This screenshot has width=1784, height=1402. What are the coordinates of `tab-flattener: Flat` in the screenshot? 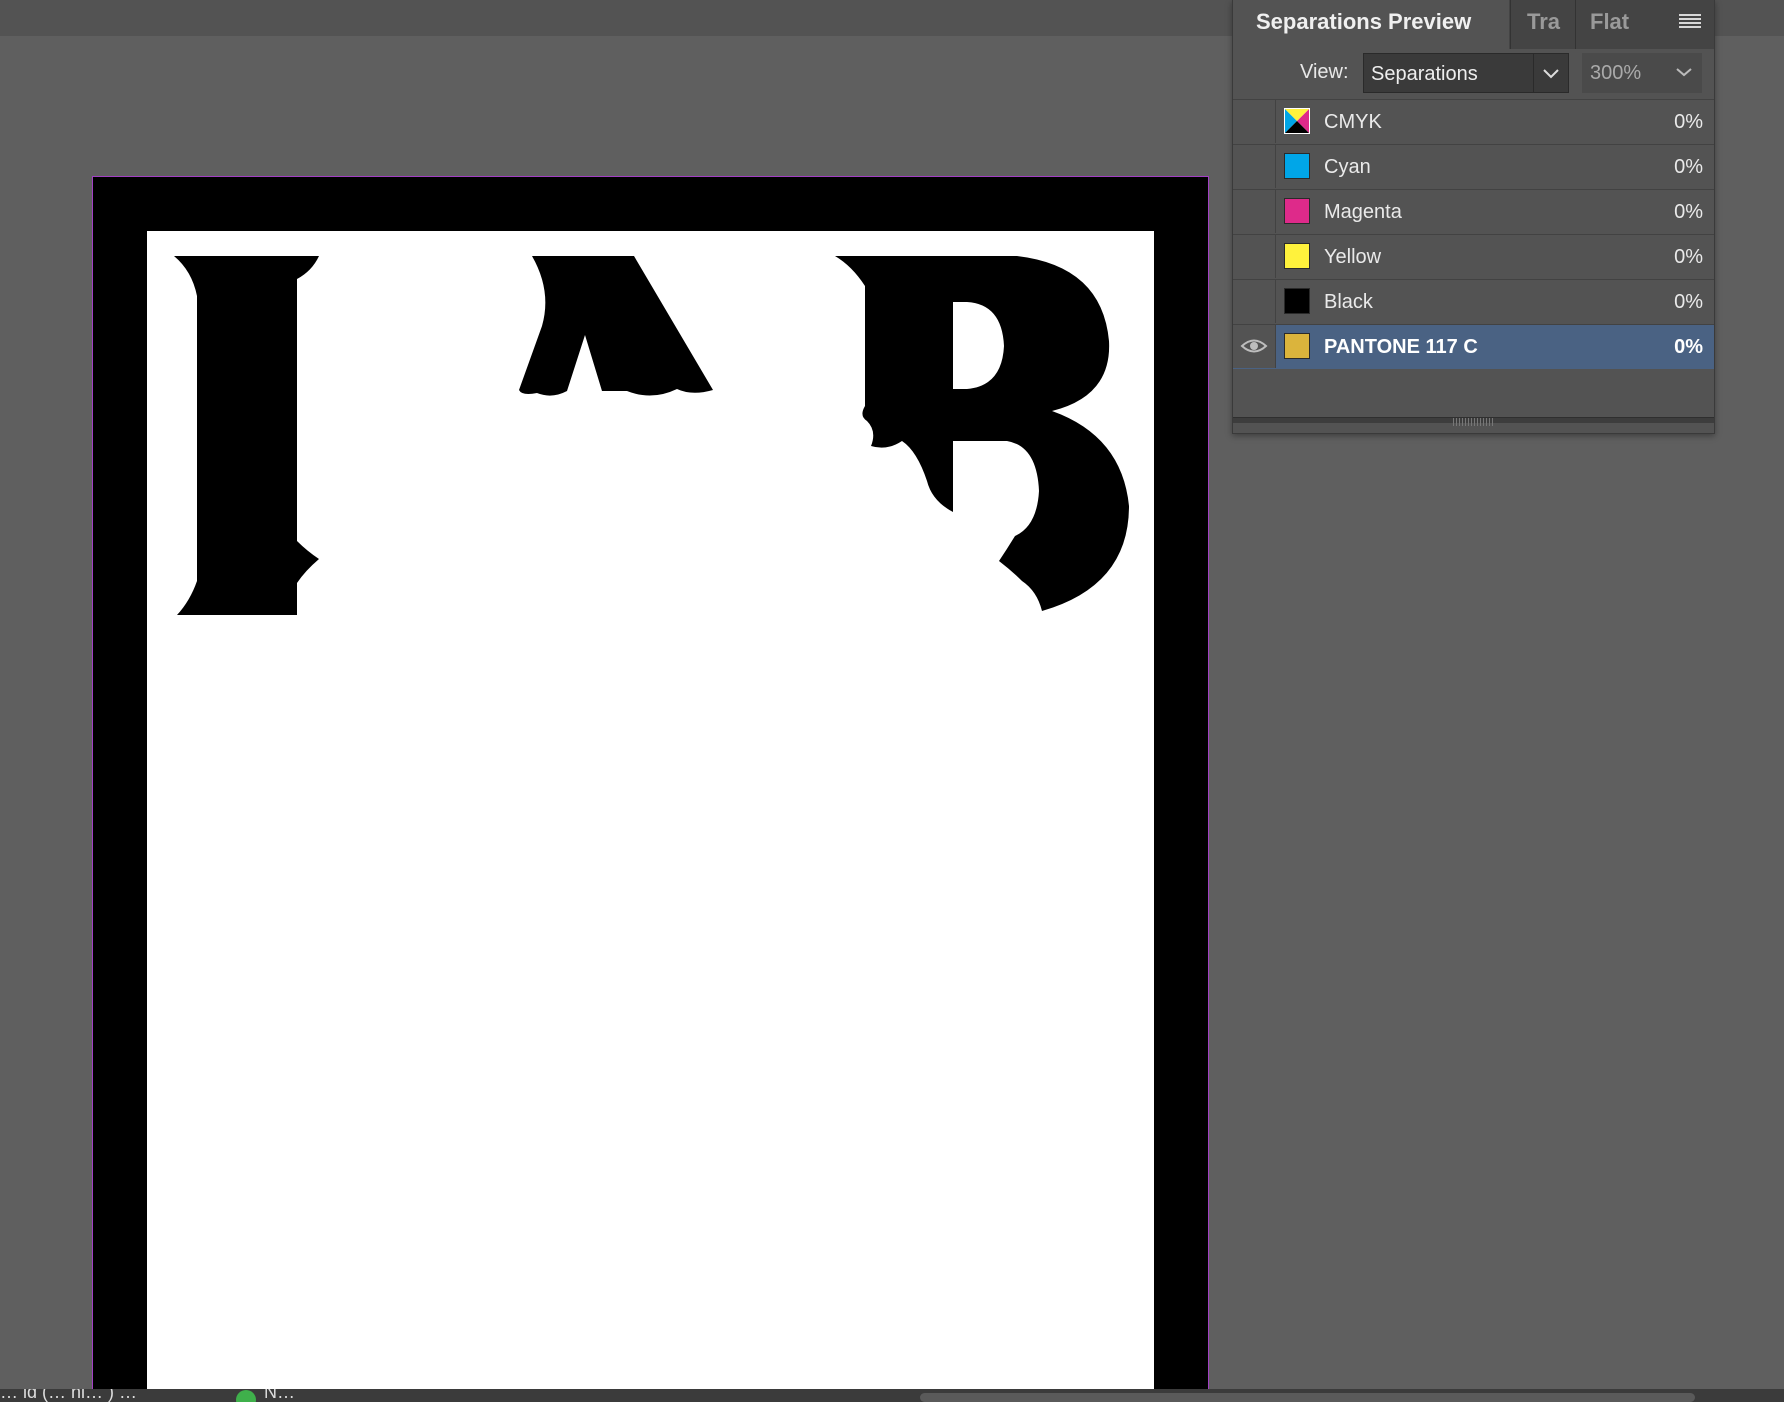 It's located at (1609, 24).